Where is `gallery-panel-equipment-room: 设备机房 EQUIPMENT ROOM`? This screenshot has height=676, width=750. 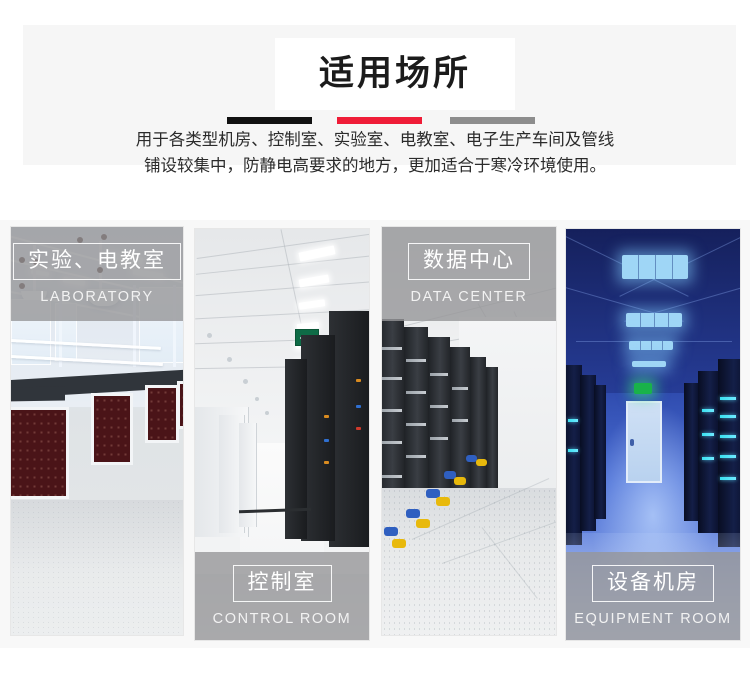
gallery-panel-equipment-room: 设备机房 EQUIPMENT ROOM is located at coordinates (653, 434).